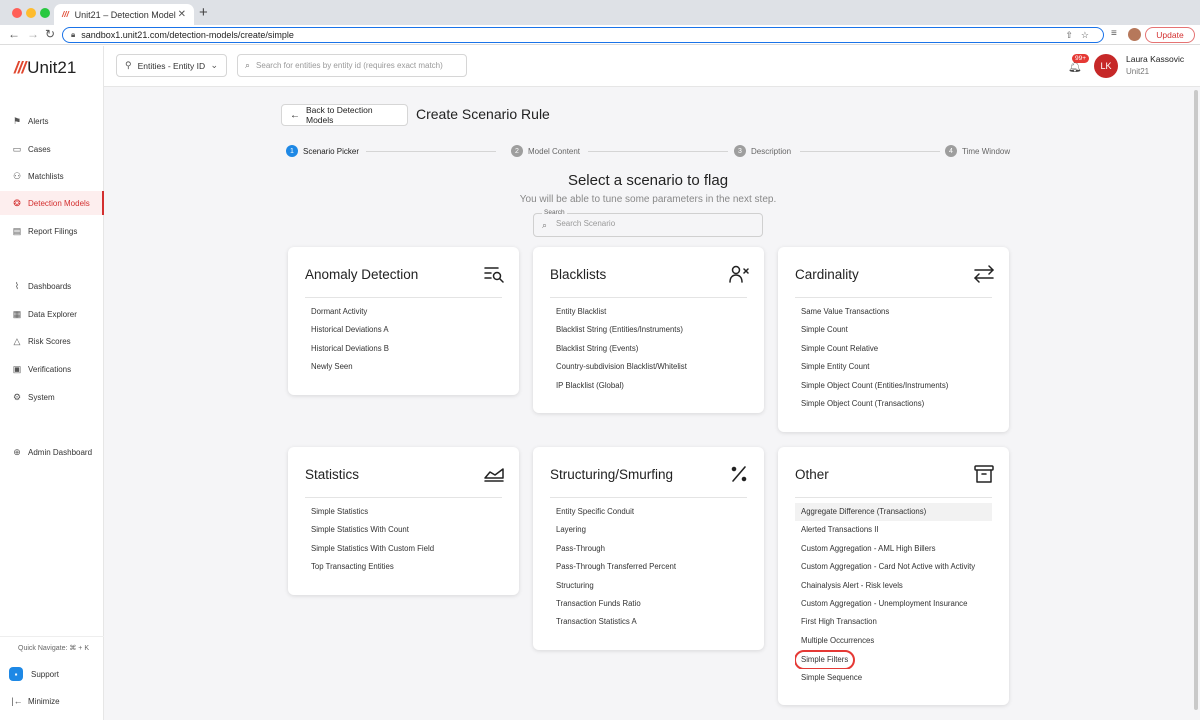 The image size is (1200, 720). Describe the element at coordinates (893, 586) in the screenshot. I see `scenario-item: Chainalysis Alert - Risk levels` at that location.